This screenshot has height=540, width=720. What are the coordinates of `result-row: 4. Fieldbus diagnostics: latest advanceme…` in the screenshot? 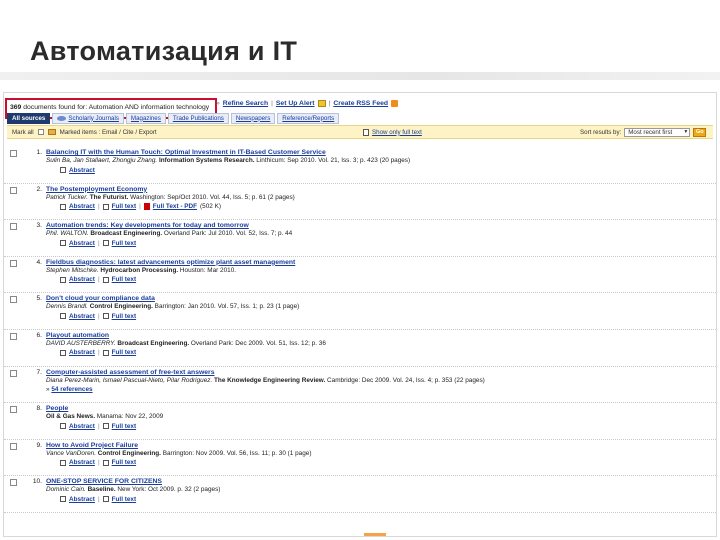 It's located at (360, 275).